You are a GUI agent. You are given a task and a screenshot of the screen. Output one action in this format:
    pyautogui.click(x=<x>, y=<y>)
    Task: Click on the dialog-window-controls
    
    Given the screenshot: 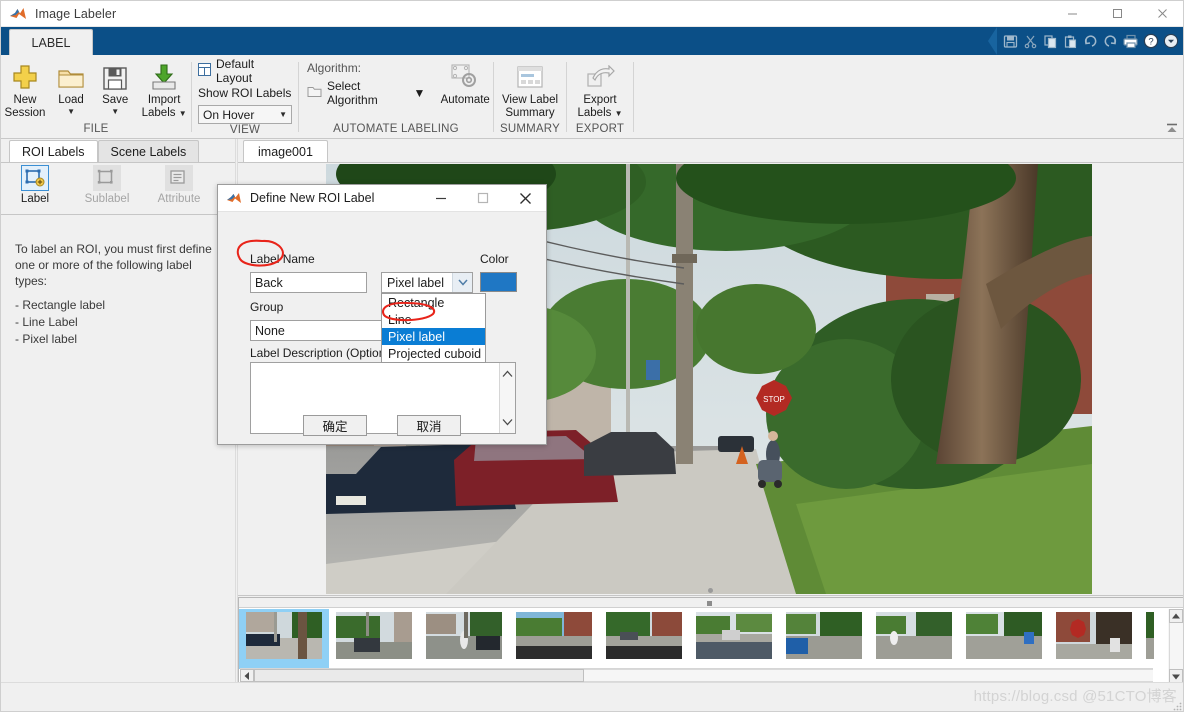 What is the action you would take?
    pyautogui.click(x=483, y=198)
    